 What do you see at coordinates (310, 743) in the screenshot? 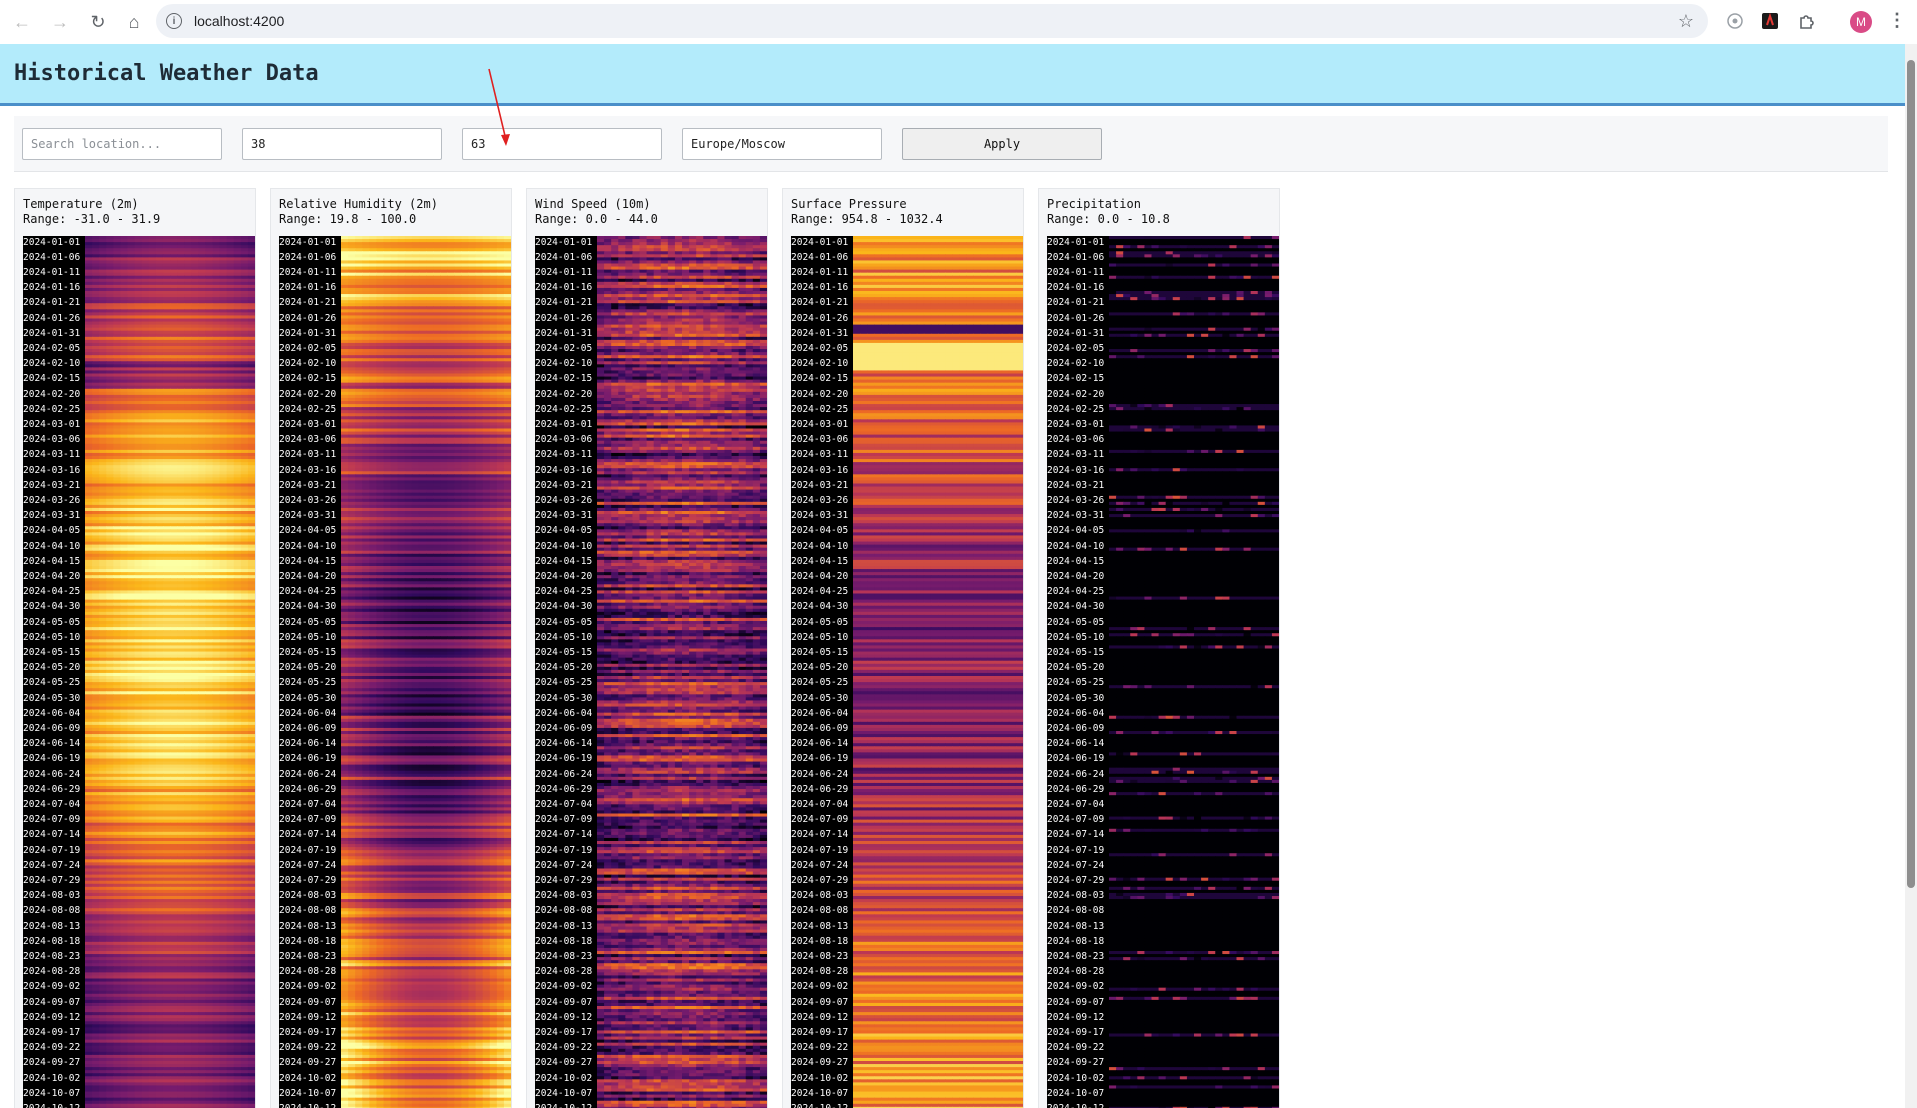
I see `date-label: 2024-06-14` at bounding box center [310, 743].